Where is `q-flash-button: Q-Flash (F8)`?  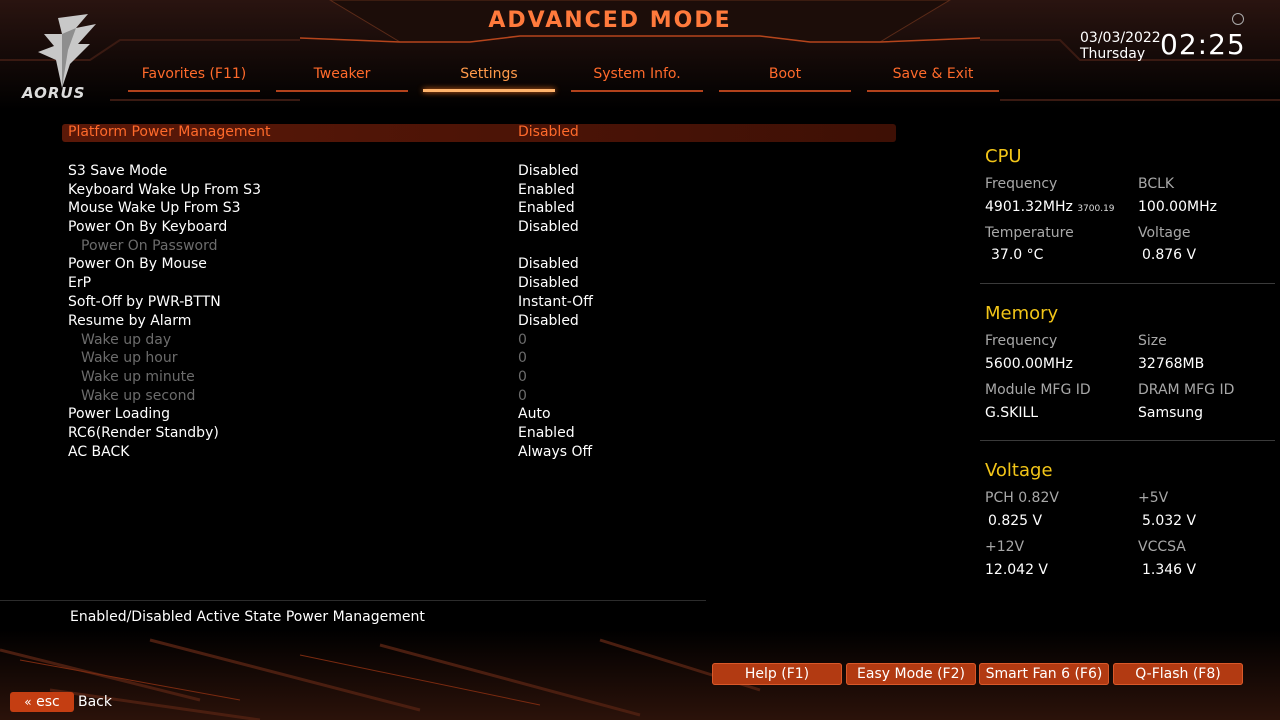
q-flash-button: Q-Flash (F8) is located at coordinates (1178, 674).